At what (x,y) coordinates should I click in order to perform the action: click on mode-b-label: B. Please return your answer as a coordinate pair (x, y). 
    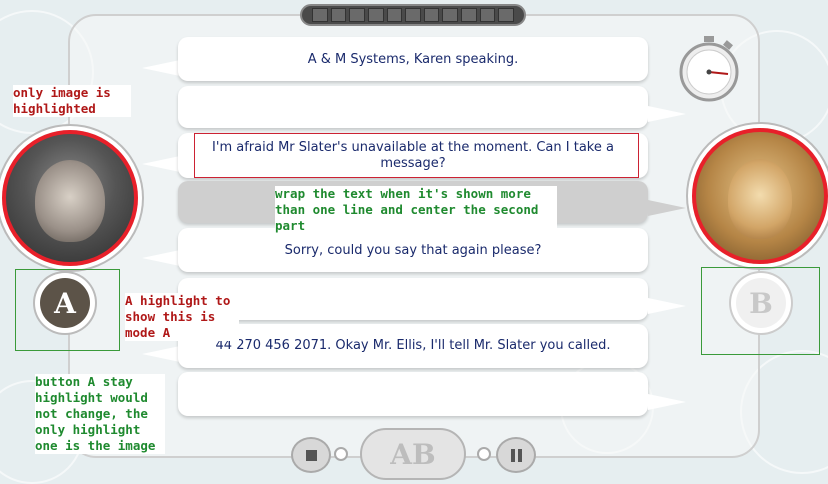
    Looking at the image, I should click on (761, 303).